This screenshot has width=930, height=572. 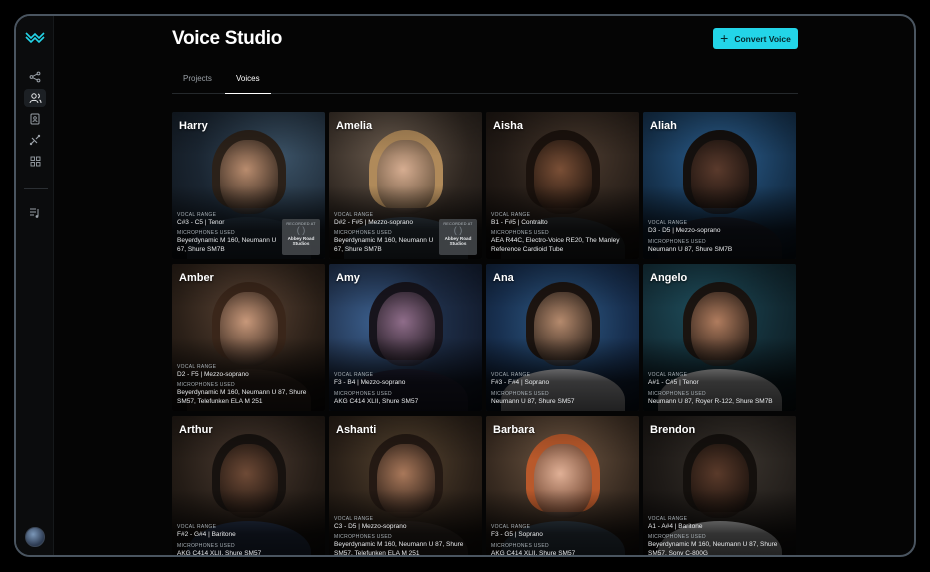 I want to click on nav-share-icon, so click(x=35, y=77).